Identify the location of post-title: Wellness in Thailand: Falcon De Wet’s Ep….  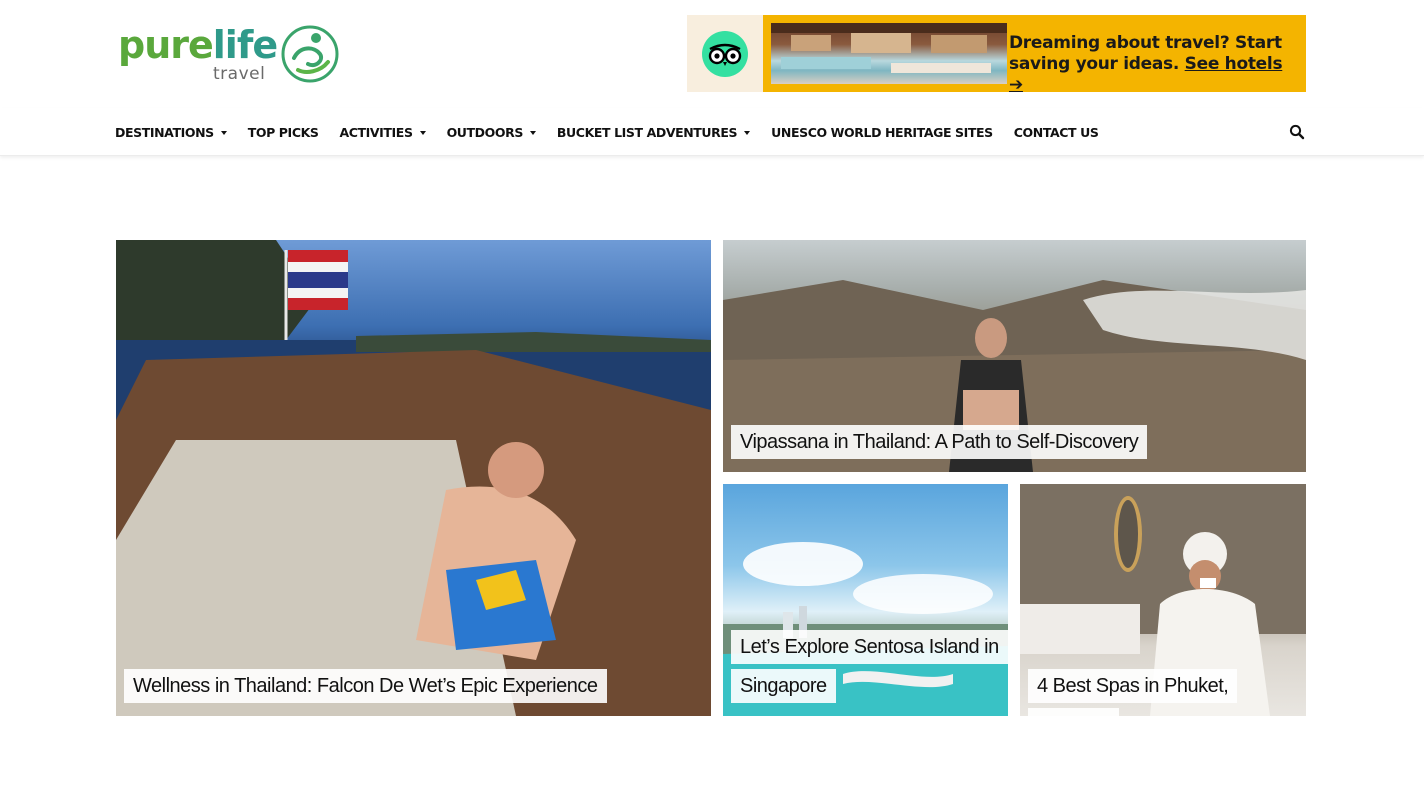
(365, 686).